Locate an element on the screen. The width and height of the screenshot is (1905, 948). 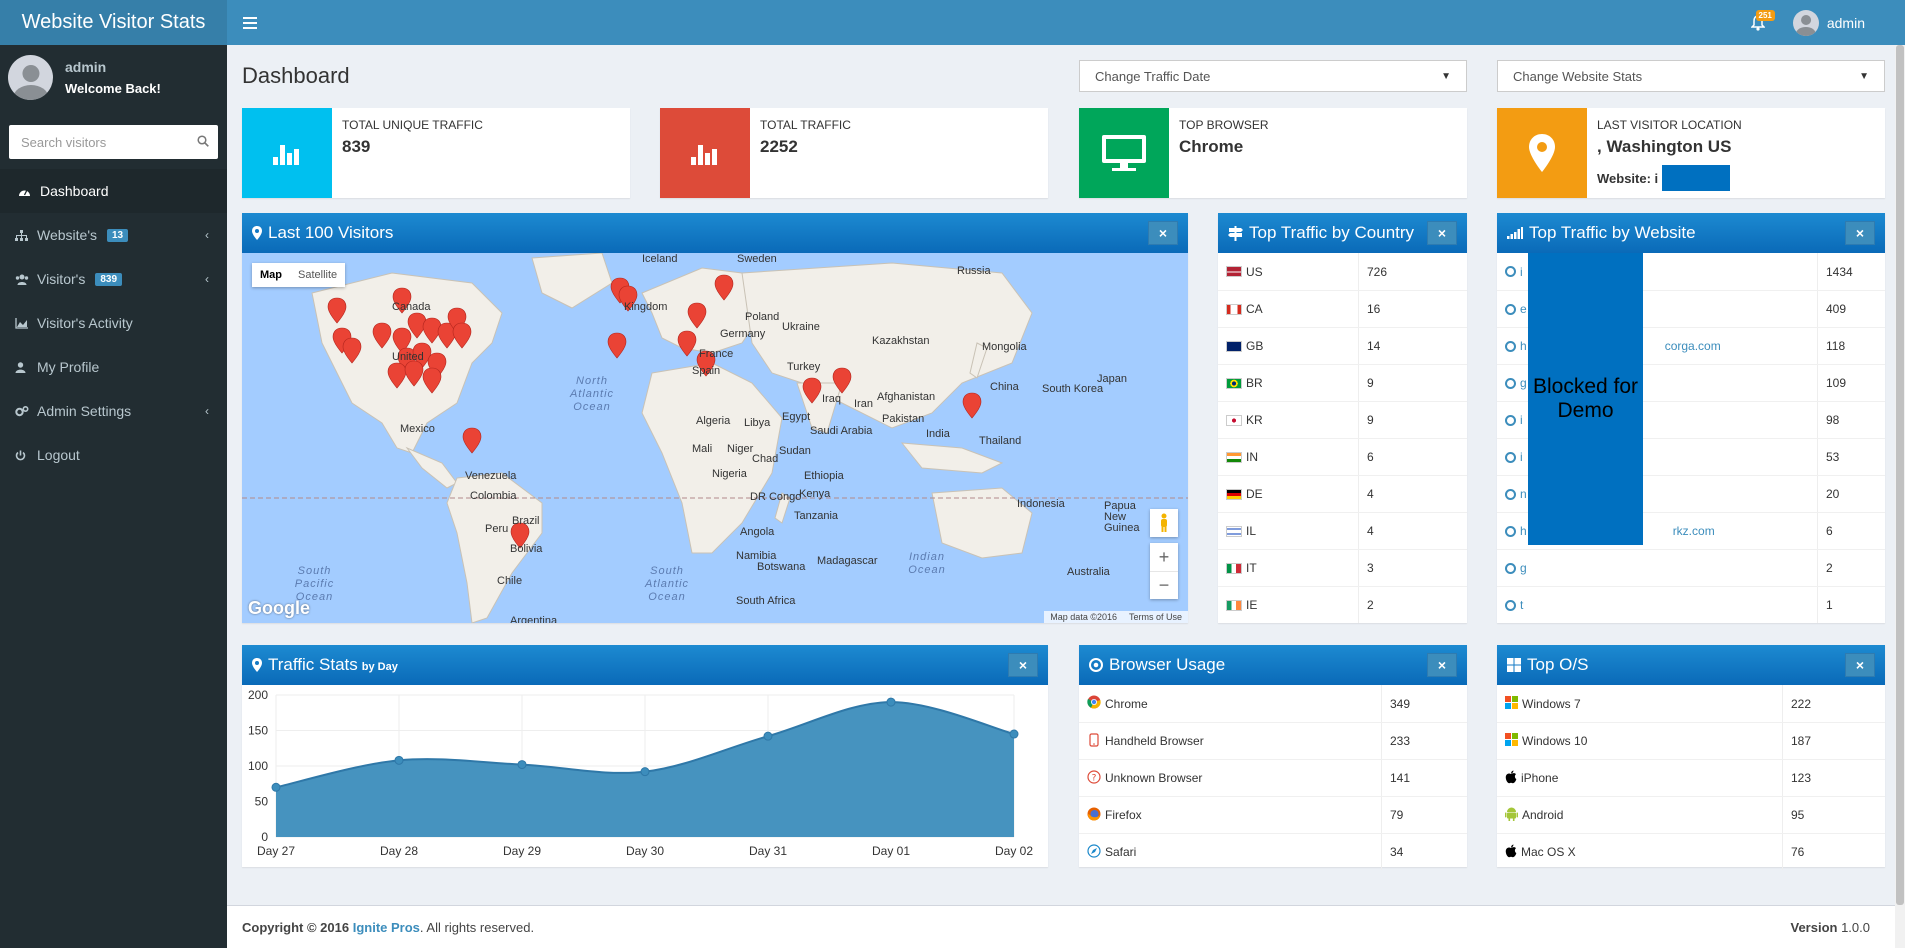
browser-count: 79 is located at coordinates (1392, 815).